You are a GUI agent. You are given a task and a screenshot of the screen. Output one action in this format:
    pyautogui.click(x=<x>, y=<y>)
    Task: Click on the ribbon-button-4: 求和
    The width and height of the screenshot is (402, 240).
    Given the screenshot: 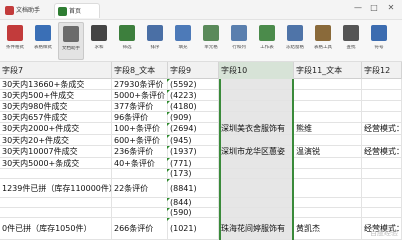 What is the action you would take?
    pyautogui.click(x=99, y=41)
    